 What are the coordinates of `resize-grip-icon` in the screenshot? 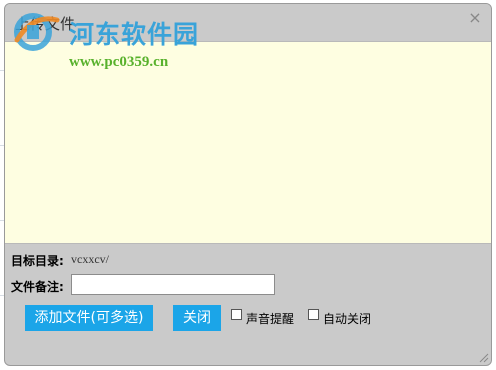 It's located at (483, 357).